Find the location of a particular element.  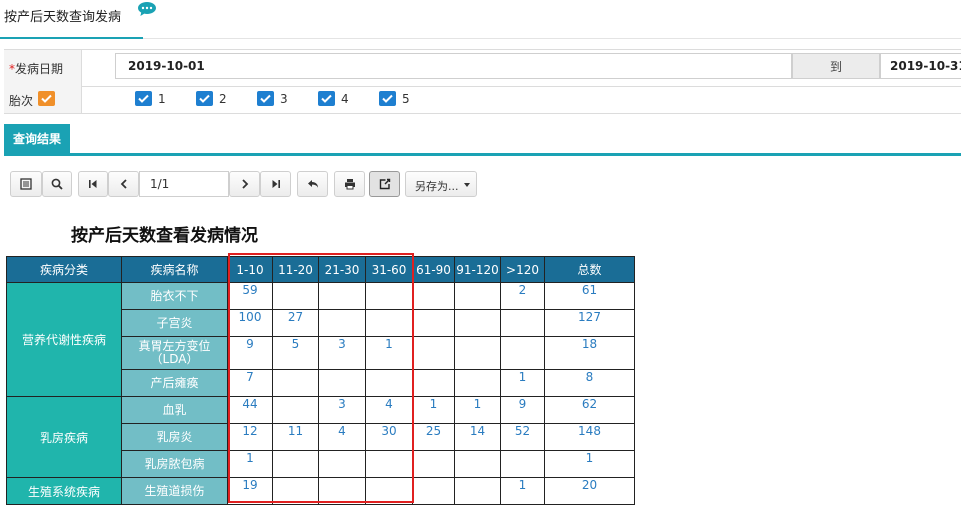

value-cell: 2 is located at coordinates (522, 296).